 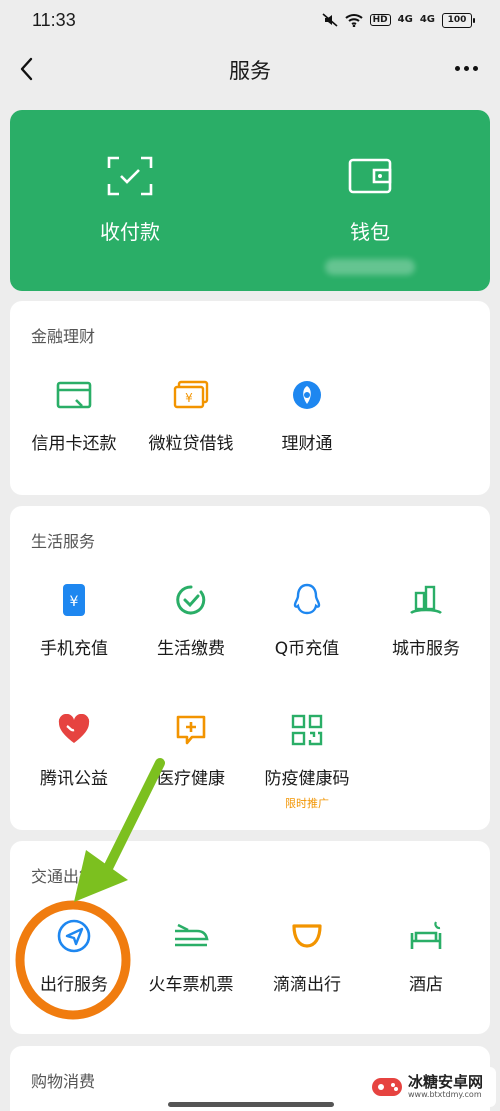 I want to click on watermark-logo: 冰糖安卓网 www.btxtdmy.com, so click(x=431, y=1087).